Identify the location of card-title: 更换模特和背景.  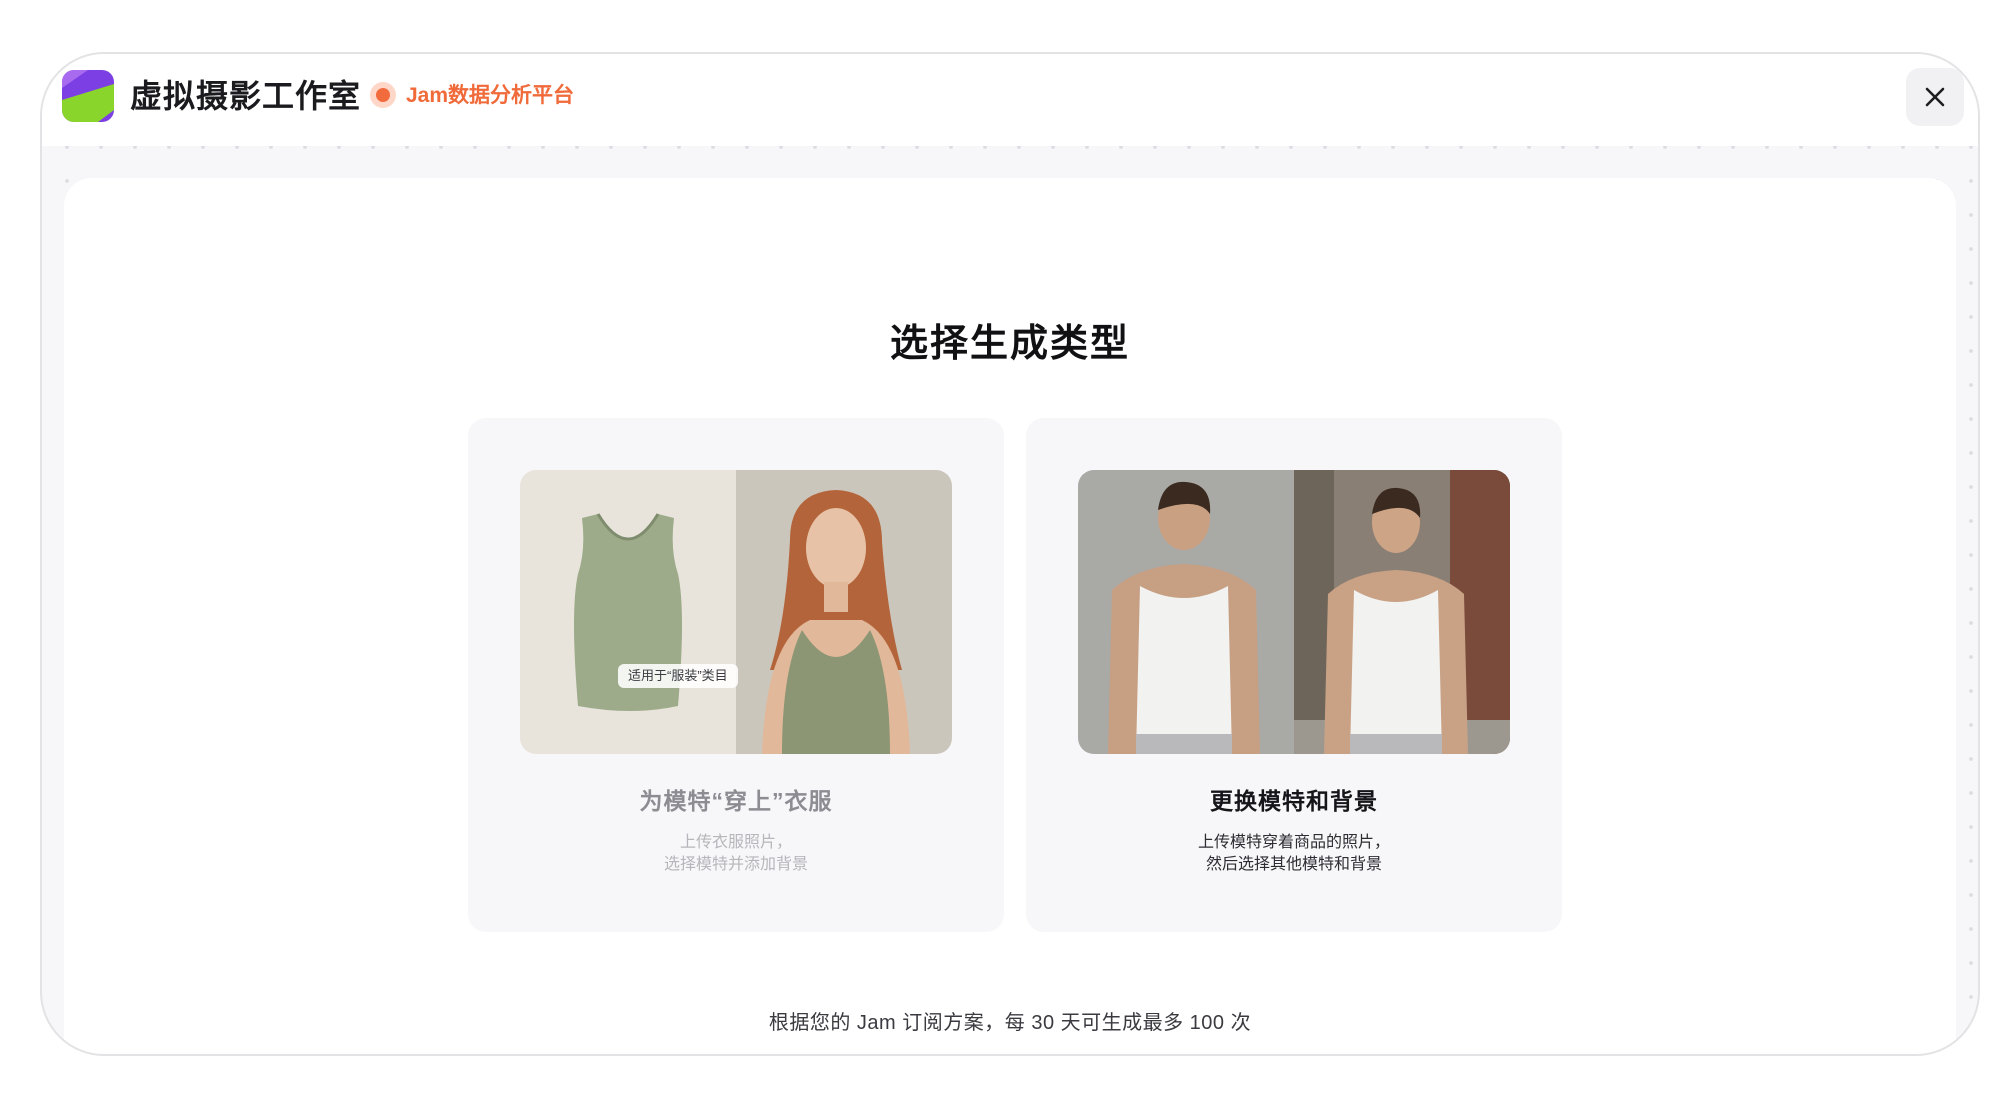
(1294, 801).